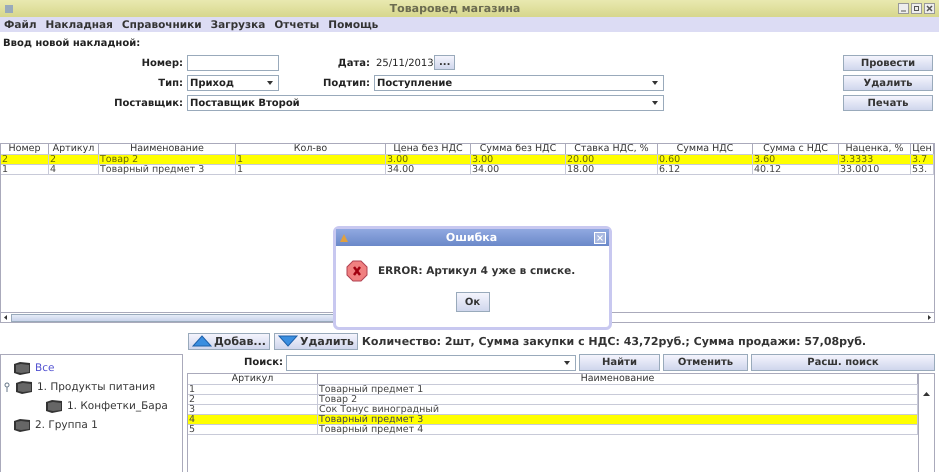 The height and width of the screenshot is (472, 939). What do you see at coordinates (473, 302) in the screenshot?
I see `ok-button: Ок` at bounding box center [473, 302].